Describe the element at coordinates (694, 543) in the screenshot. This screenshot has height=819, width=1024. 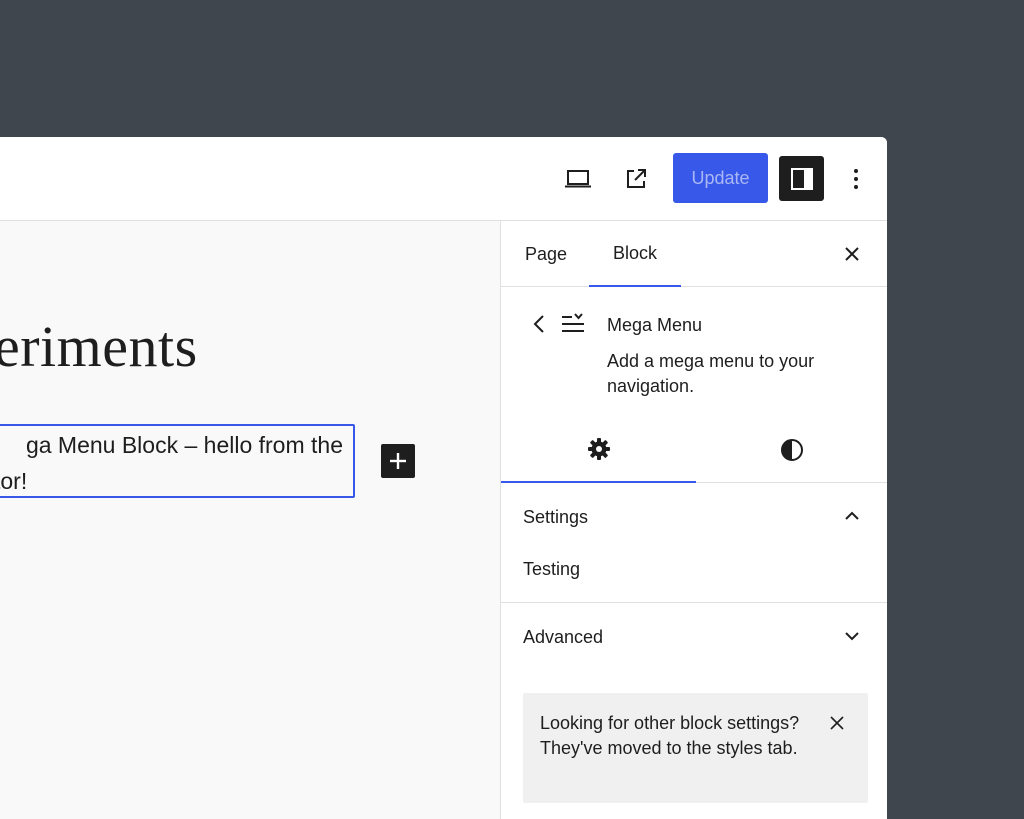
I see `settings-panel: Settings Testing` at that location.